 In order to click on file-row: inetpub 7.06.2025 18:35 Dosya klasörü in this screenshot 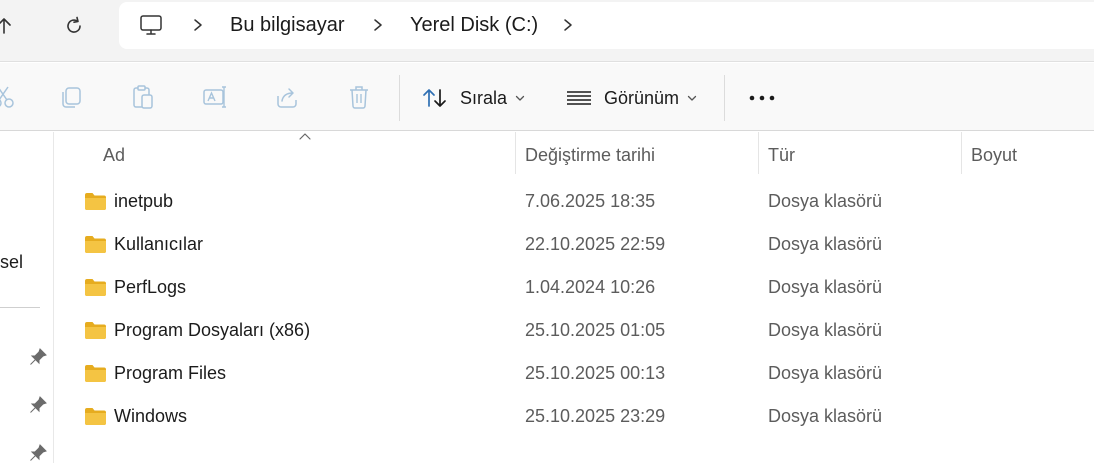, I will do `click(574, 202)`.